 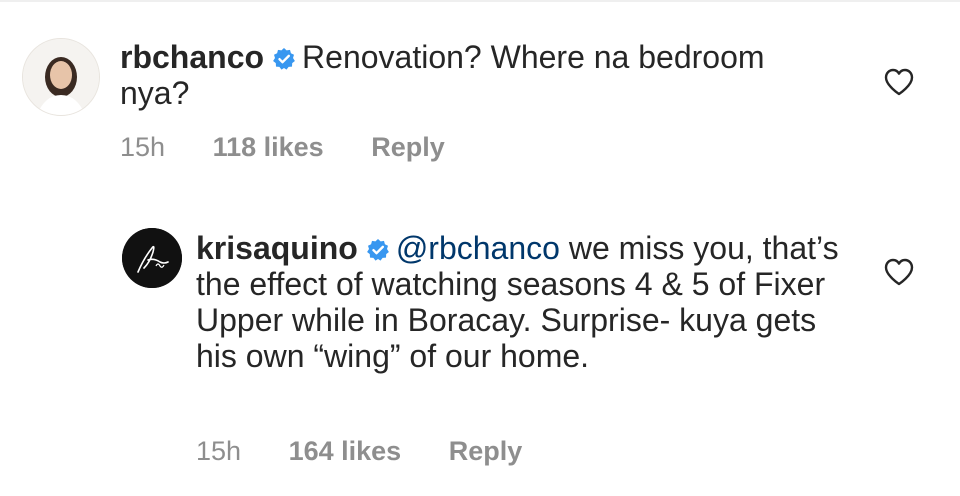 I want to click on comment-likes: 118 likes, so click(x=268, y=147).